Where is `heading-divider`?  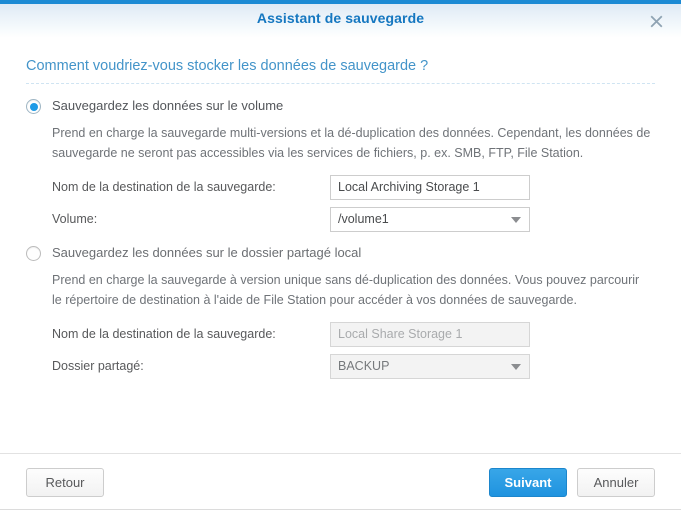 heading-divider is located at coordinates (340, 83).